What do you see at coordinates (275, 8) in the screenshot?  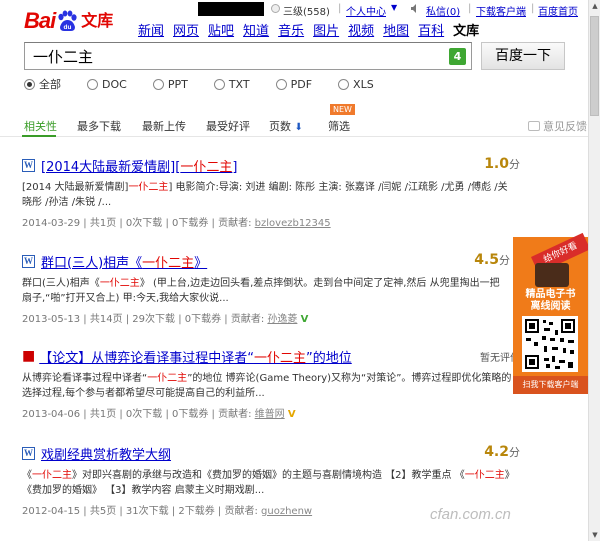 I see `level-icon` at bounding box center [275, 8].